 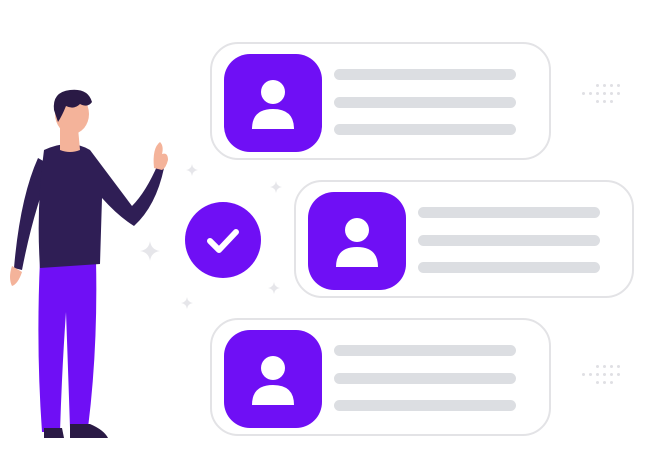 What do you see at coordinates (54, 433) in the screenshot?
I see `person-shoe-left` at bounding box center [54, 433].